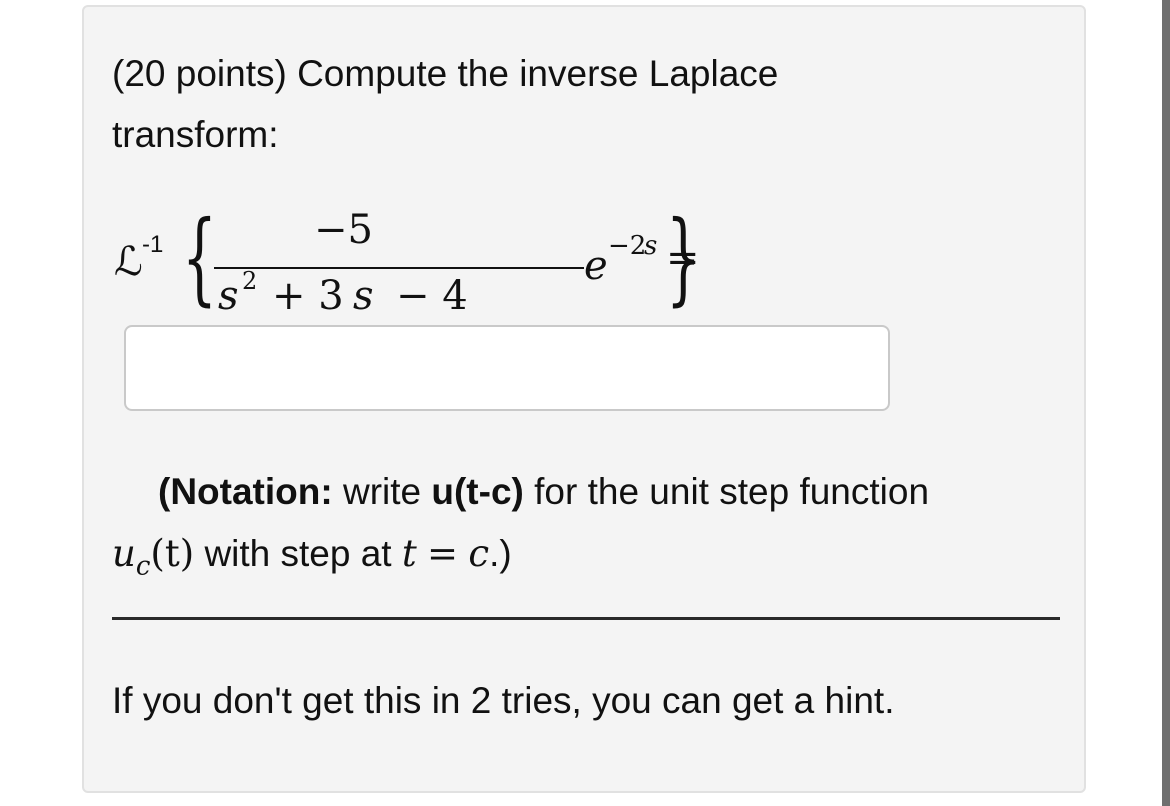 Image resolution: width=1170 pixels, height=806 pixels. I want to click on exponent-coefficient: −2, so click(627, 246).